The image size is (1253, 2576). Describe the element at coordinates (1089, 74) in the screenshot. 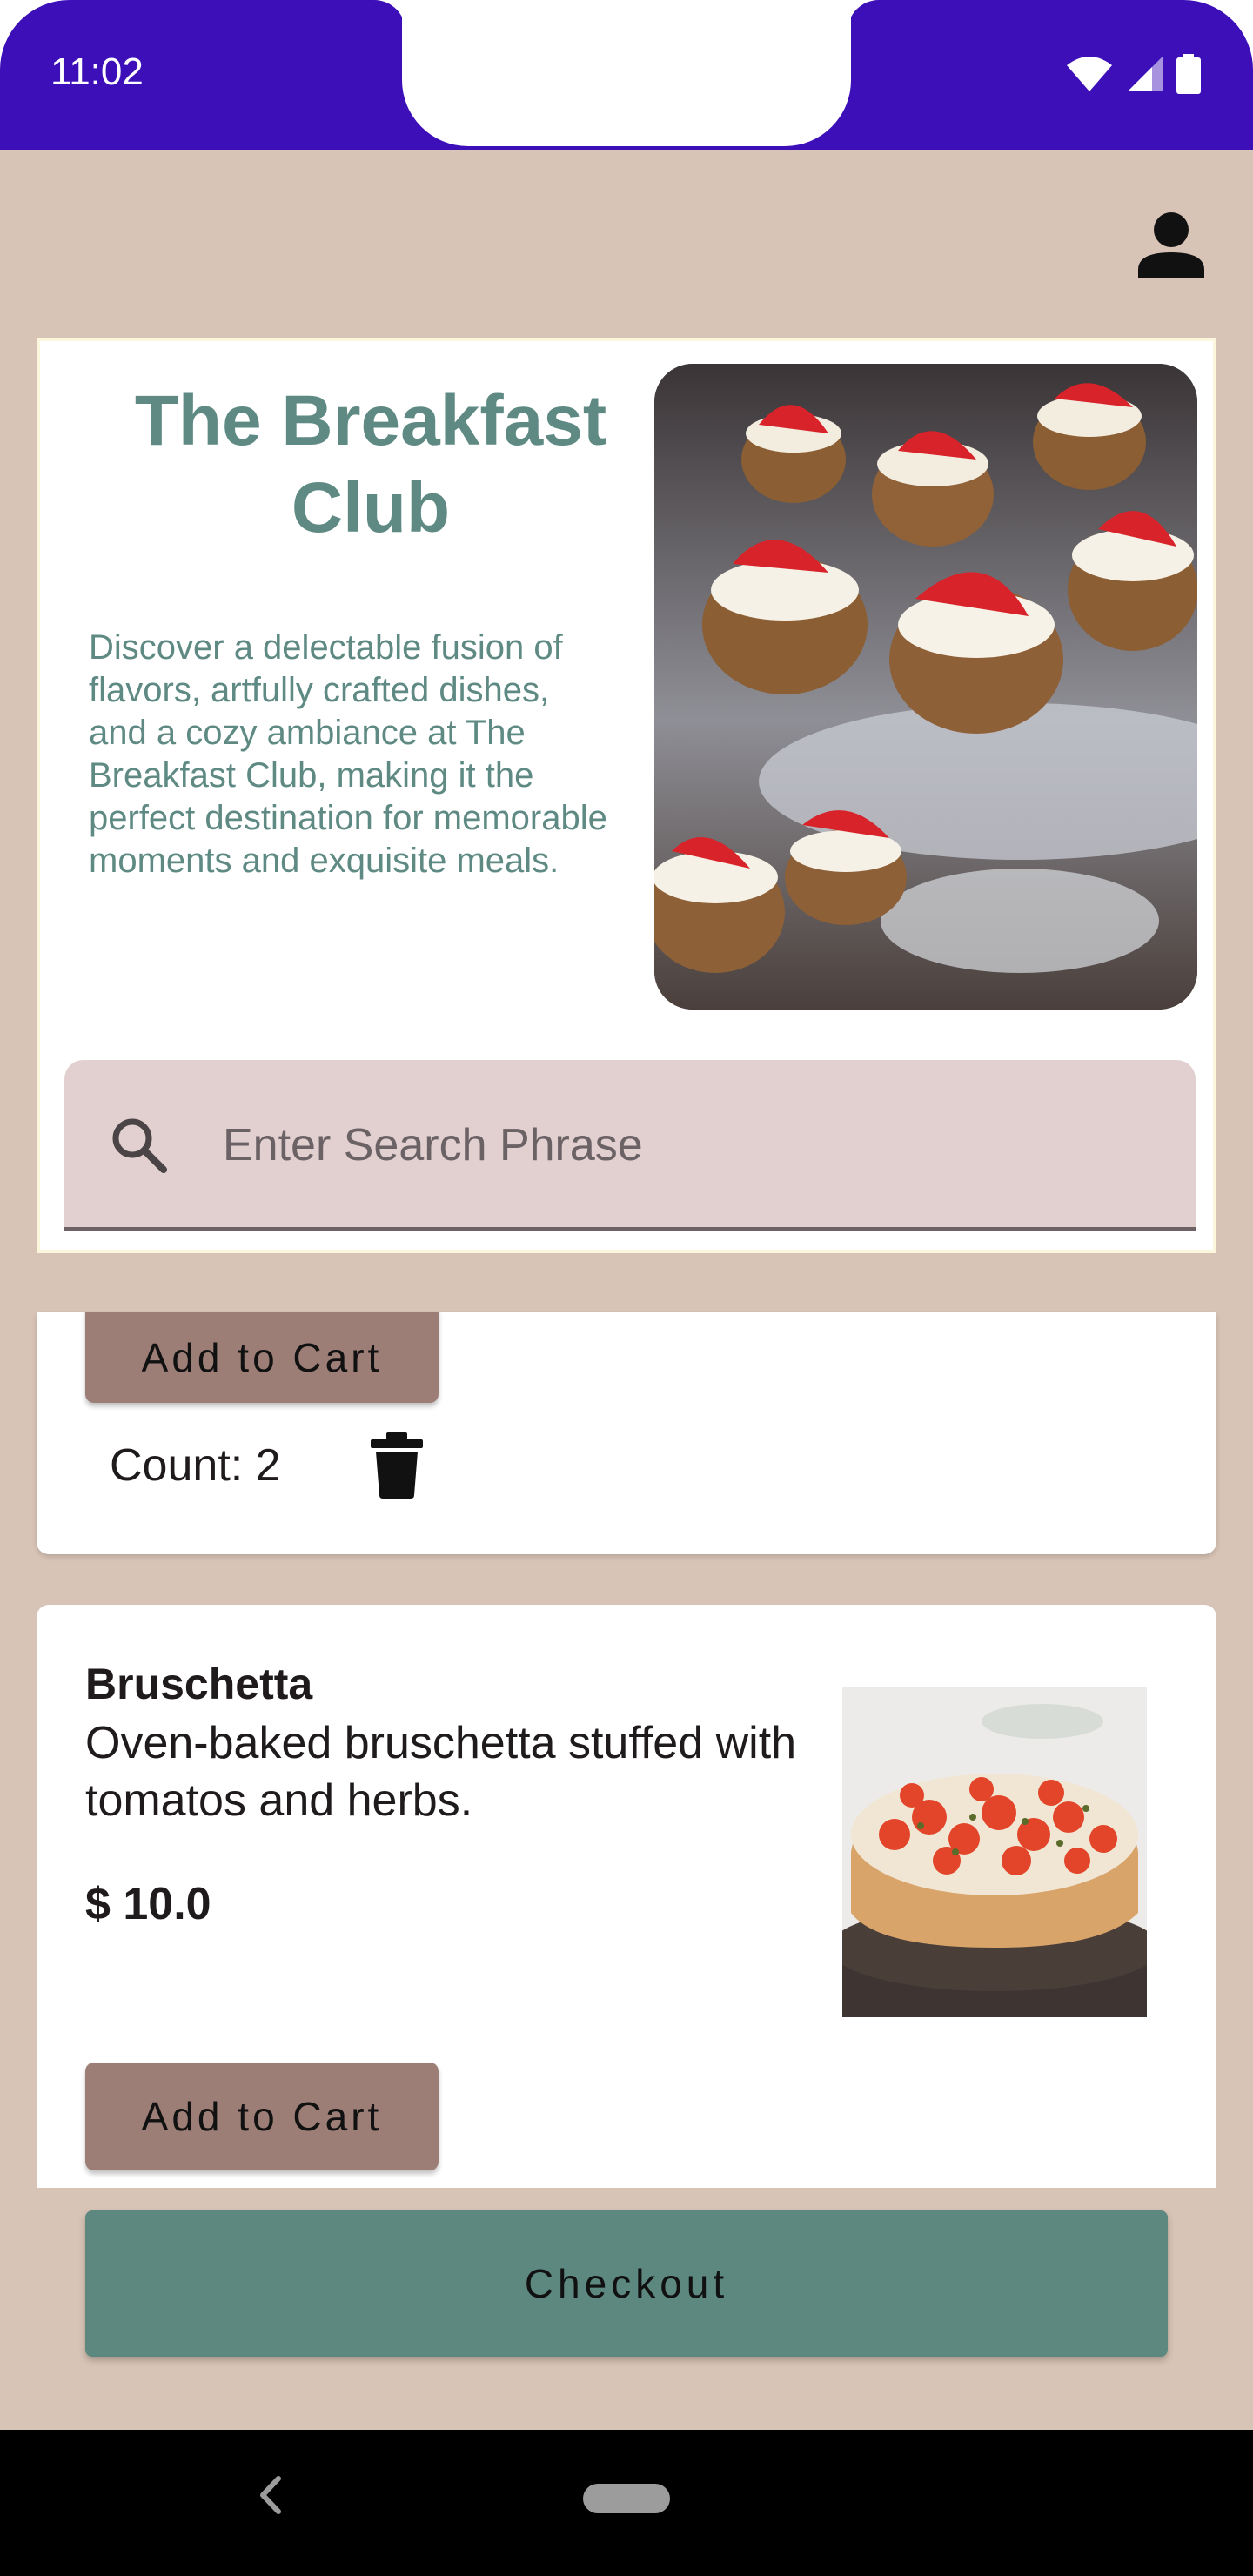

I see `wifi-icon` at that location.